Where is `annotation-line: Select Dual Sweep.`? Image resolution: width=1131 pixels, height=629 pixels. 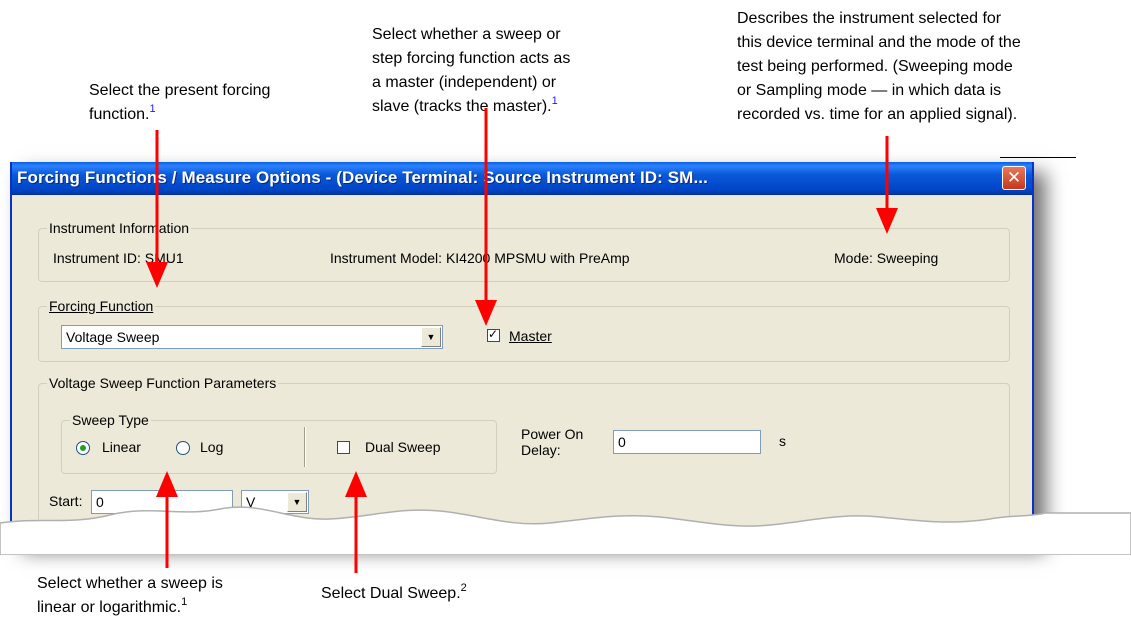
annotation-line: Select Dual Sweep. is located at coordinates (391, 593).